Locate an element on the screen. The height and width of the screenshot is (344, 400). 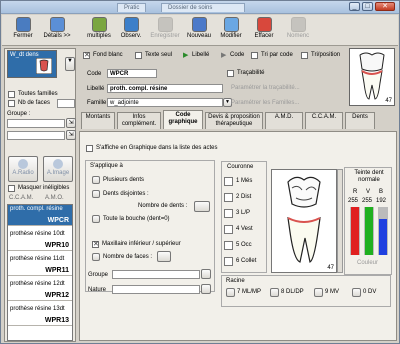
racine-dv-checkbox is located at coordinates (356, 292).